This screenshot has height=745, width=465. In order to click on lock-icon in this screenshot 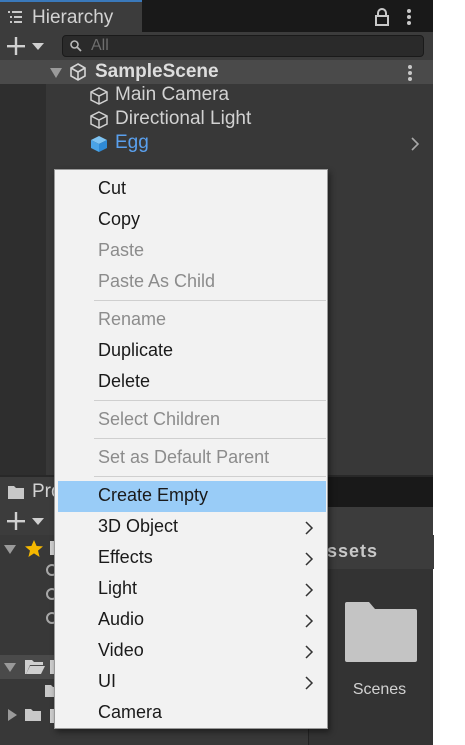, I will do `click(382, 17)`.